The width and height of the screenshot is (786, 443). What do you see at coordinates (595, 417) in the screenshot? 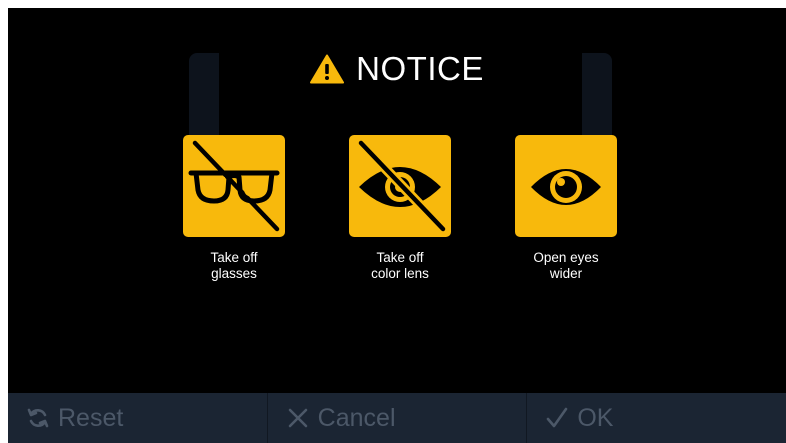
I see `ok-button-label: OK` at bounding box center [595, 417].